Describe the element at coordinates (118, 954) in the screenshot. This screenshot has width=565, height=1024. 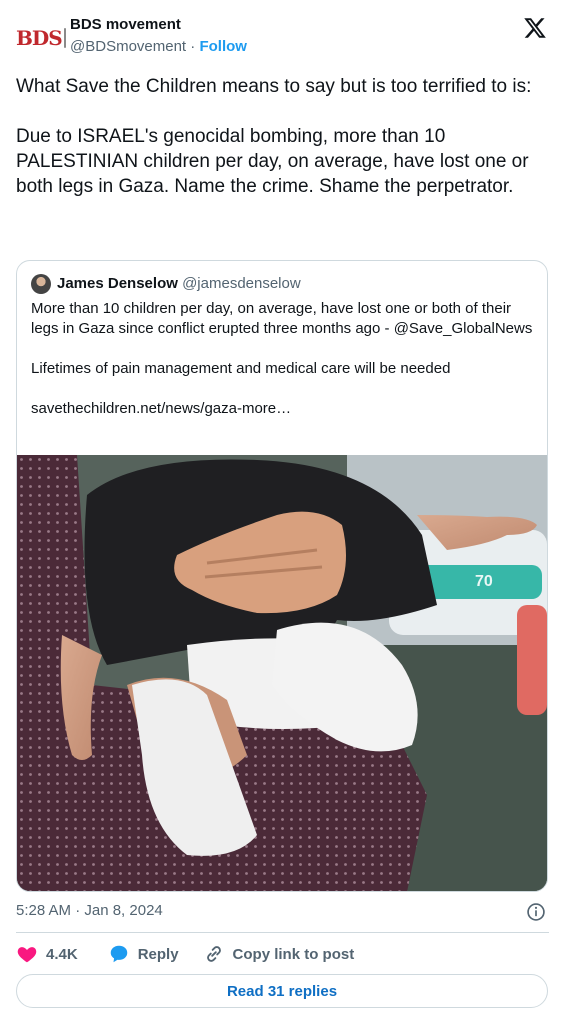
I see `reply-icon` at that location.